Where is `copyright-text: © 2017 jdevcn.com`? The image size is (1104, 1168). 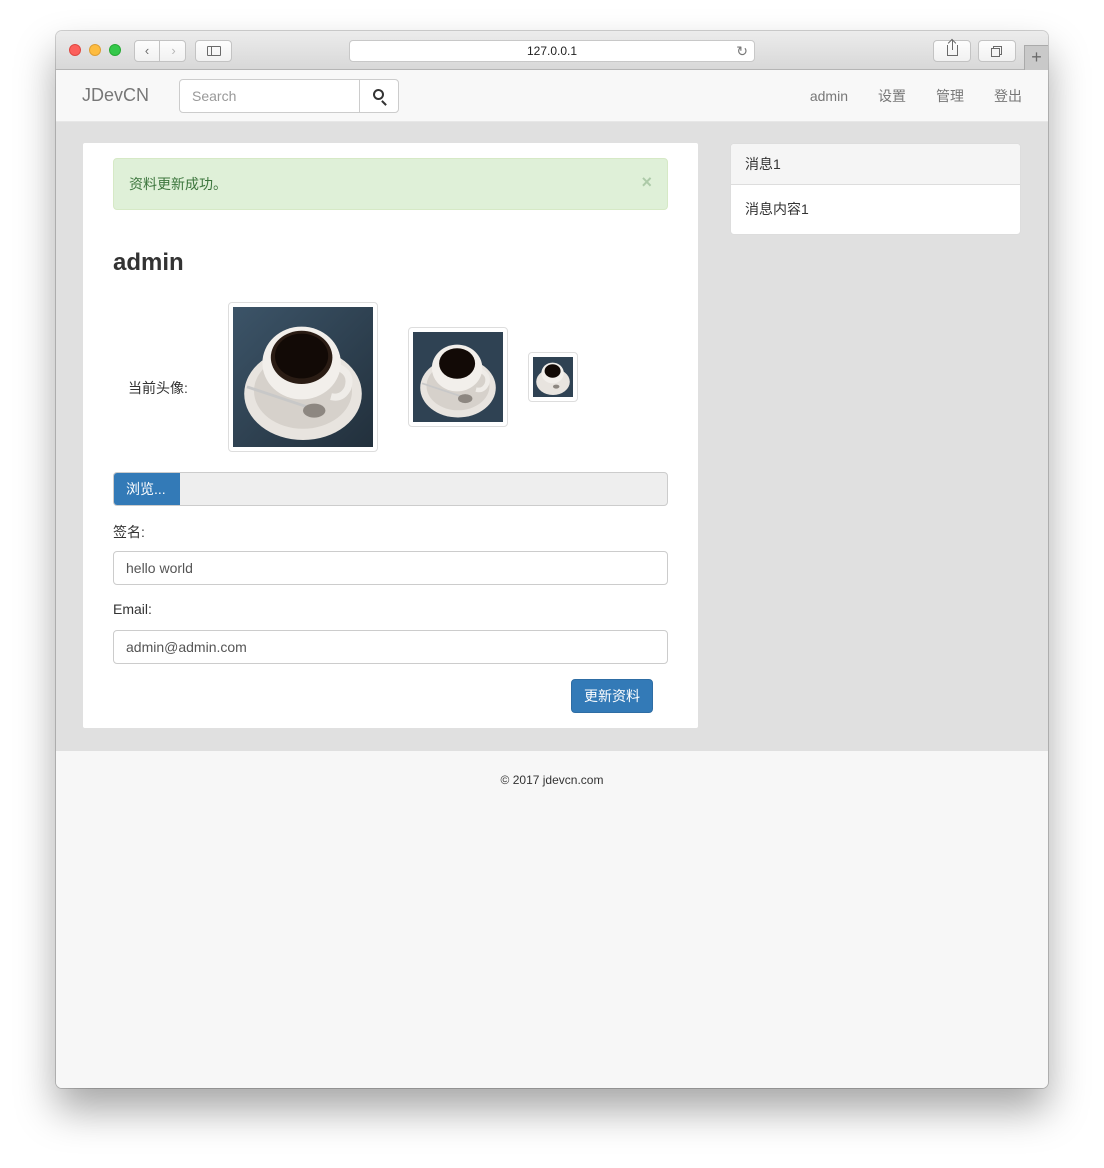
copyright-text: © 2017 jdevcn.com is located at coordinates (552, 780).